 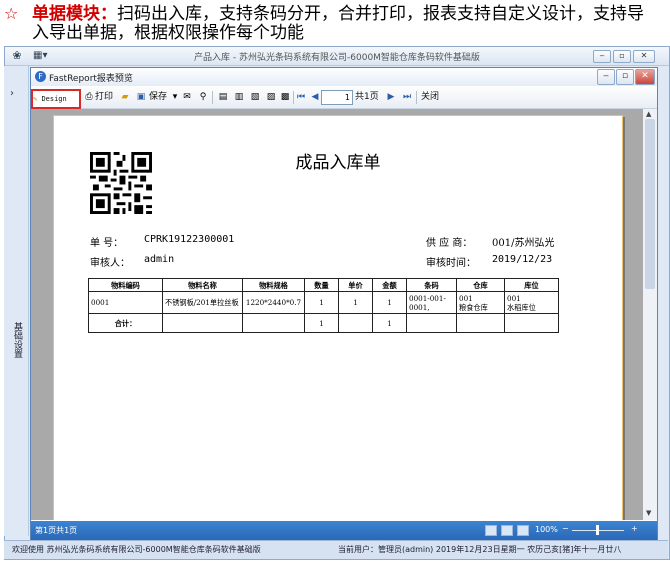 What do you see at coordinates (380, 14) in the screenshot?
I see `heading-line1-text: 扫码出入库，支持条码分开，合并打印，报表支持自定义设计，支持导` at bounding box center [380, 14].